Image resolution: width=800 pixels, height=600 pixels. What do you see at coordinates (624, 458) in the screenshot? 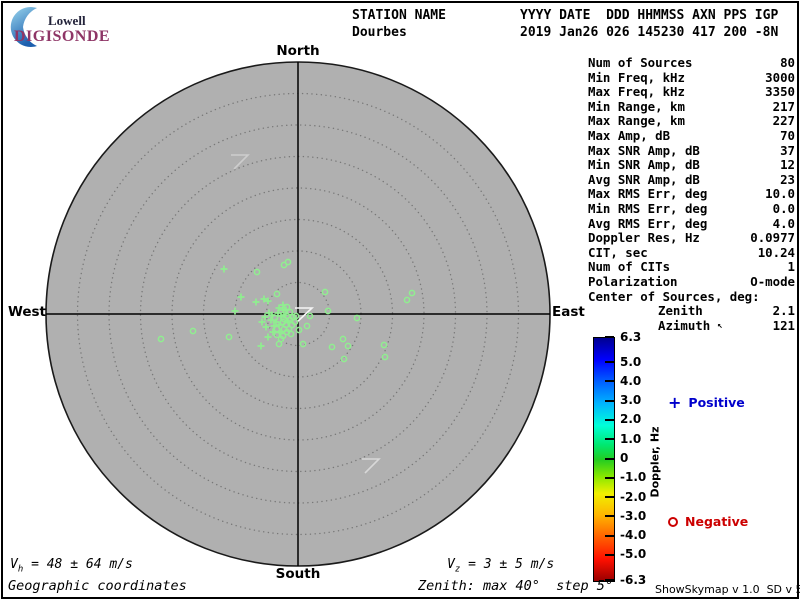
I see `colorbar-tick-label: 0` at bounding box center [624, 458].